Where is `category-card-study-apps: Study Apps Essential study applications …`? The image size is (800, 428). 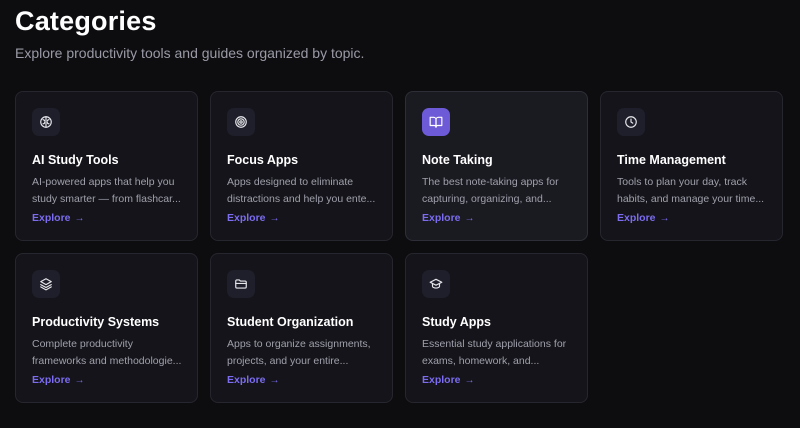
category-card-study-apps: Study Apps Essential study applications … is located at coordinates (496, 328).